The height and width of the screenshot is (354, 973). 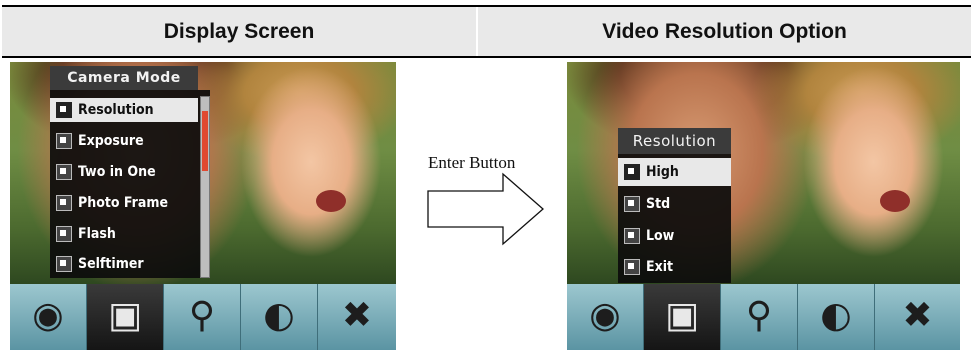 What do you see at coordinates (662, 172) in the screenshot?
I see `menu-item-label: High` at bounding box center [662, 172].